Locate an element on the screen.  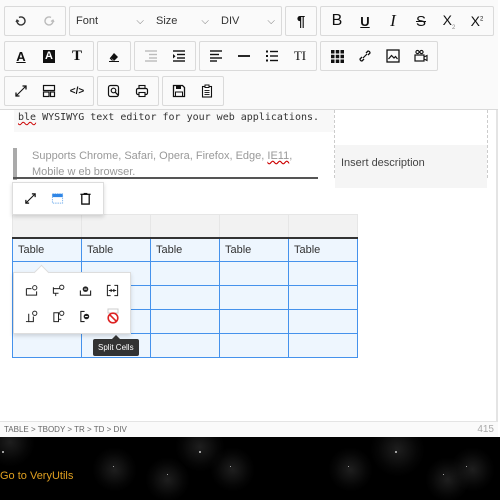
video-button is located at coordinates (421, 56).